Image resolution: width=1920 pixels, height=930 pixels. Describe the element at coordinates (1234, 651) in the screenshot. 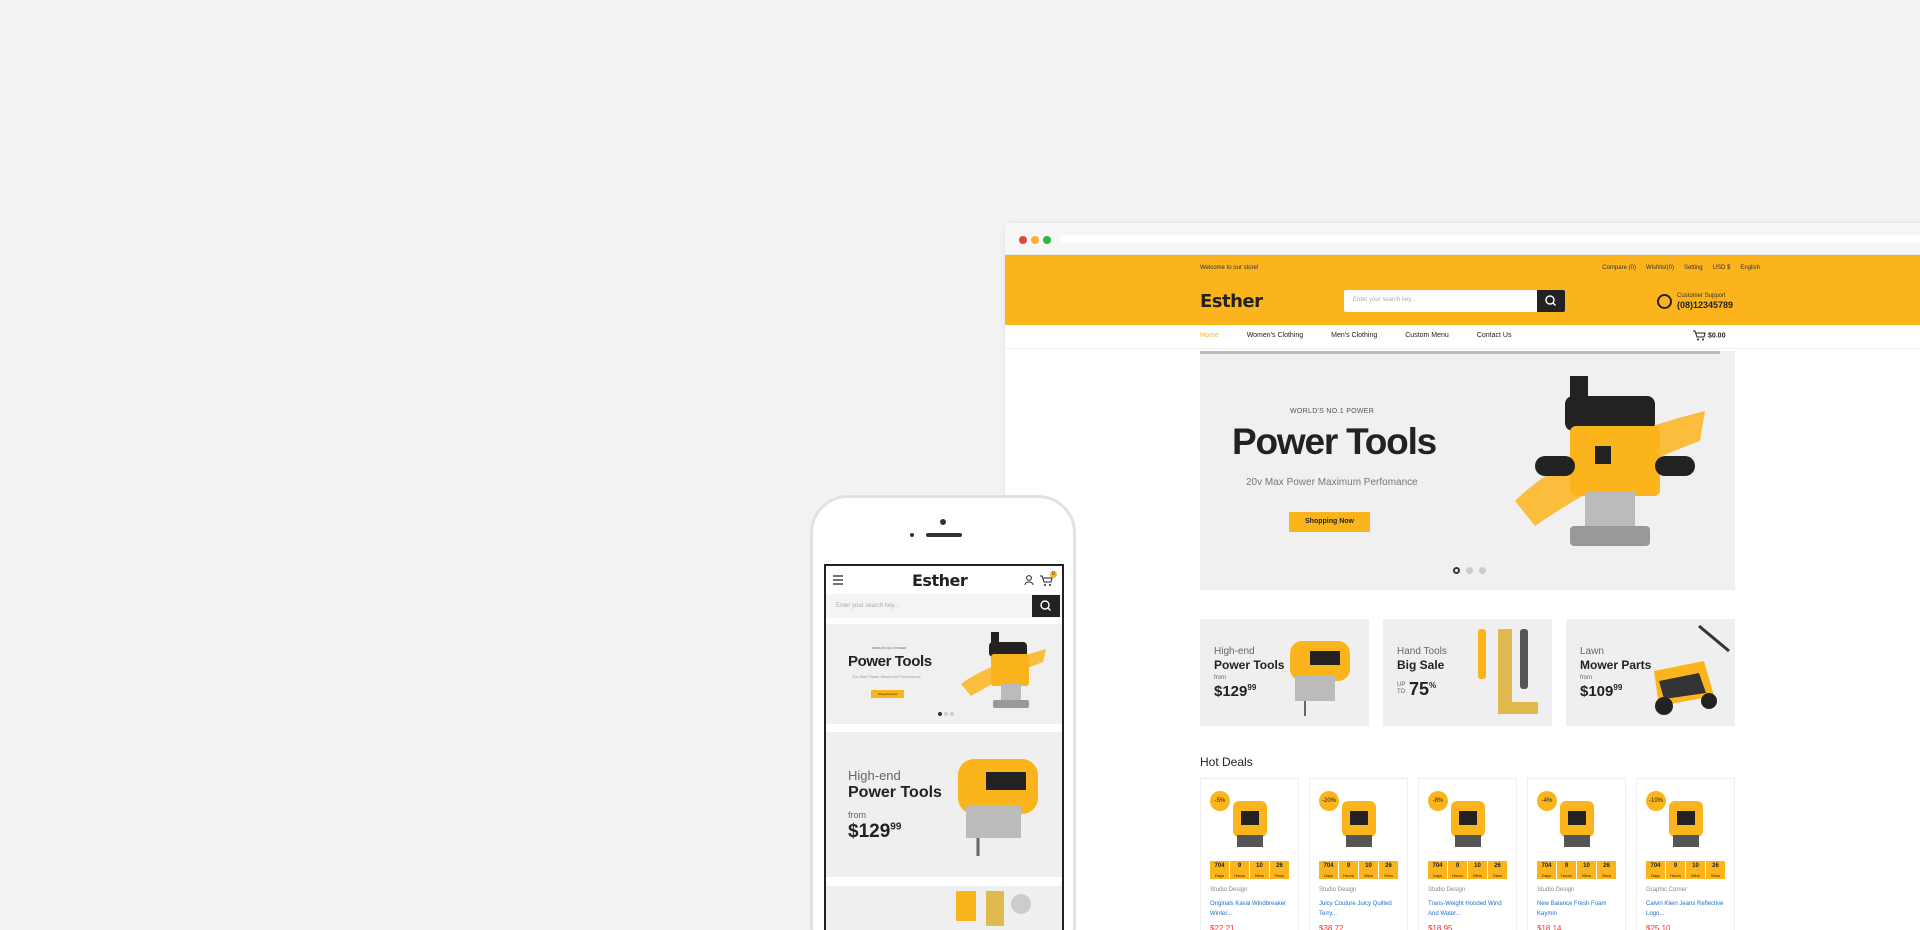

I see `banner-line1: High-end` at that location.